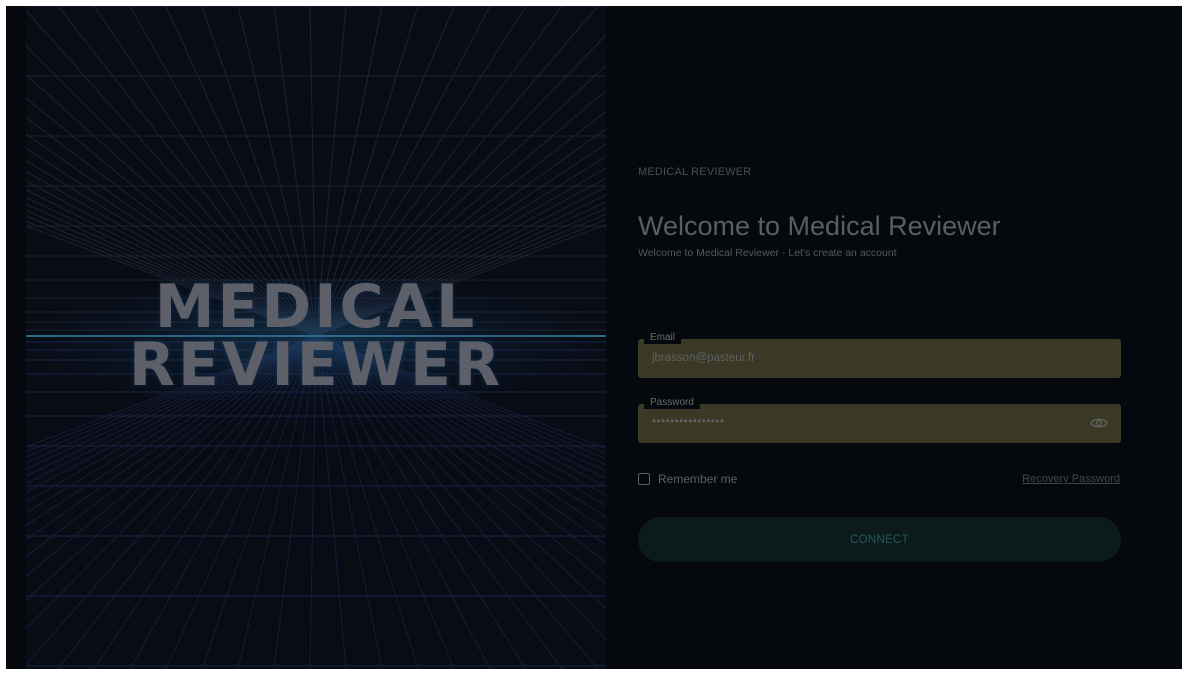 This screenshot has height=675, width=1188. What do you see at coordinates (879, 420) in the screenshot?
I see `password-field: Password ••••••••••••••••` at bounding box center [879, 420].